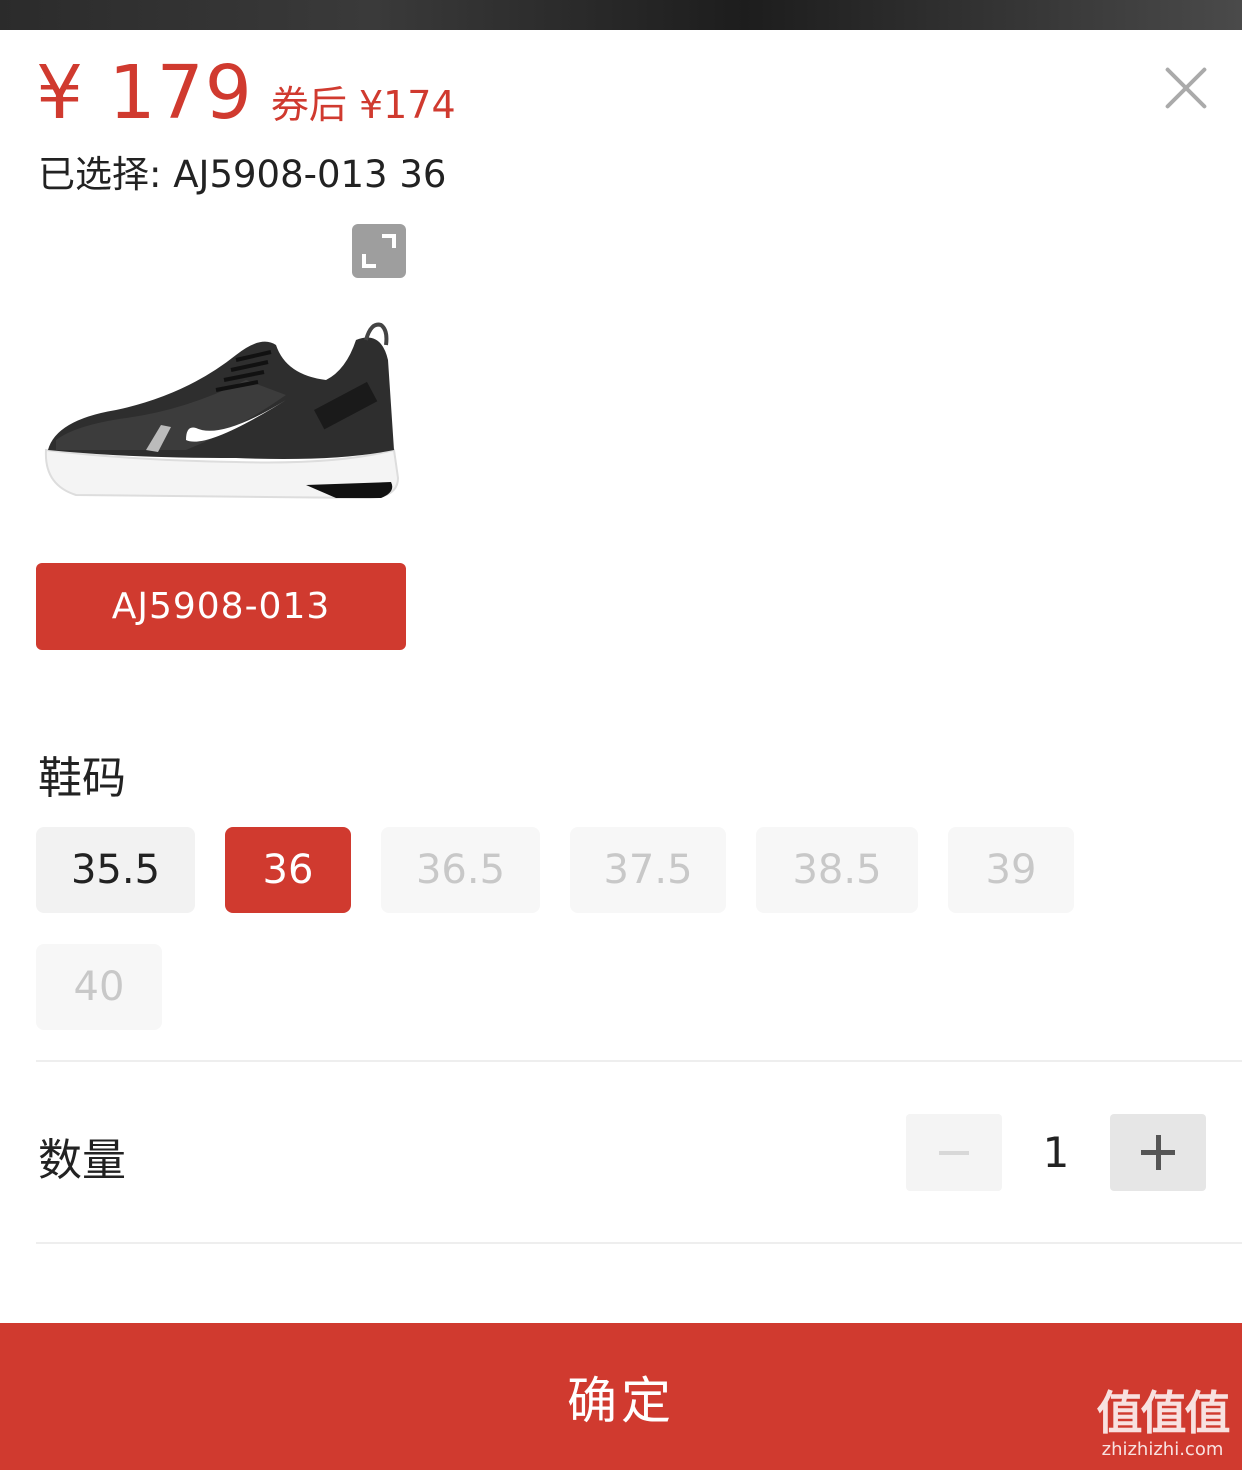  What do you see at coordinates (621, 15) in the screenshot?
I see `background-product-image` at bounding box center [621, 15].